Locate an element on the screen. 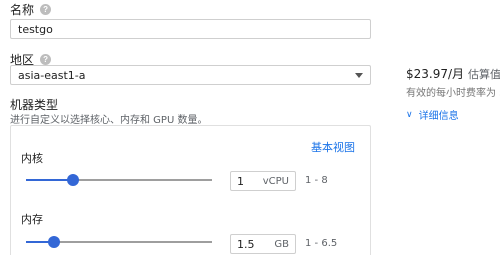 The image size is (500, 255). memory-input-value: 1.5 is located at coordinates (246, 244).